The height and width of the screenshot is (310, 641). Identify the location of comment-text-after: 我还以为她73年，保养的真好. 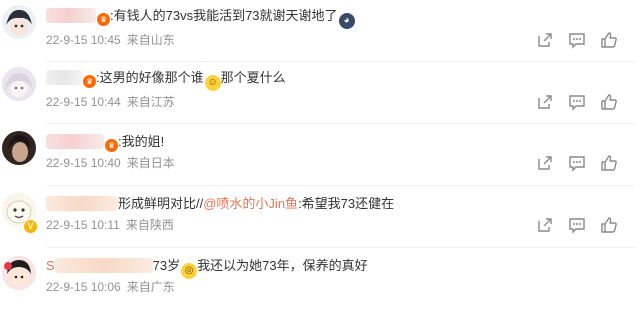
(282, 265).